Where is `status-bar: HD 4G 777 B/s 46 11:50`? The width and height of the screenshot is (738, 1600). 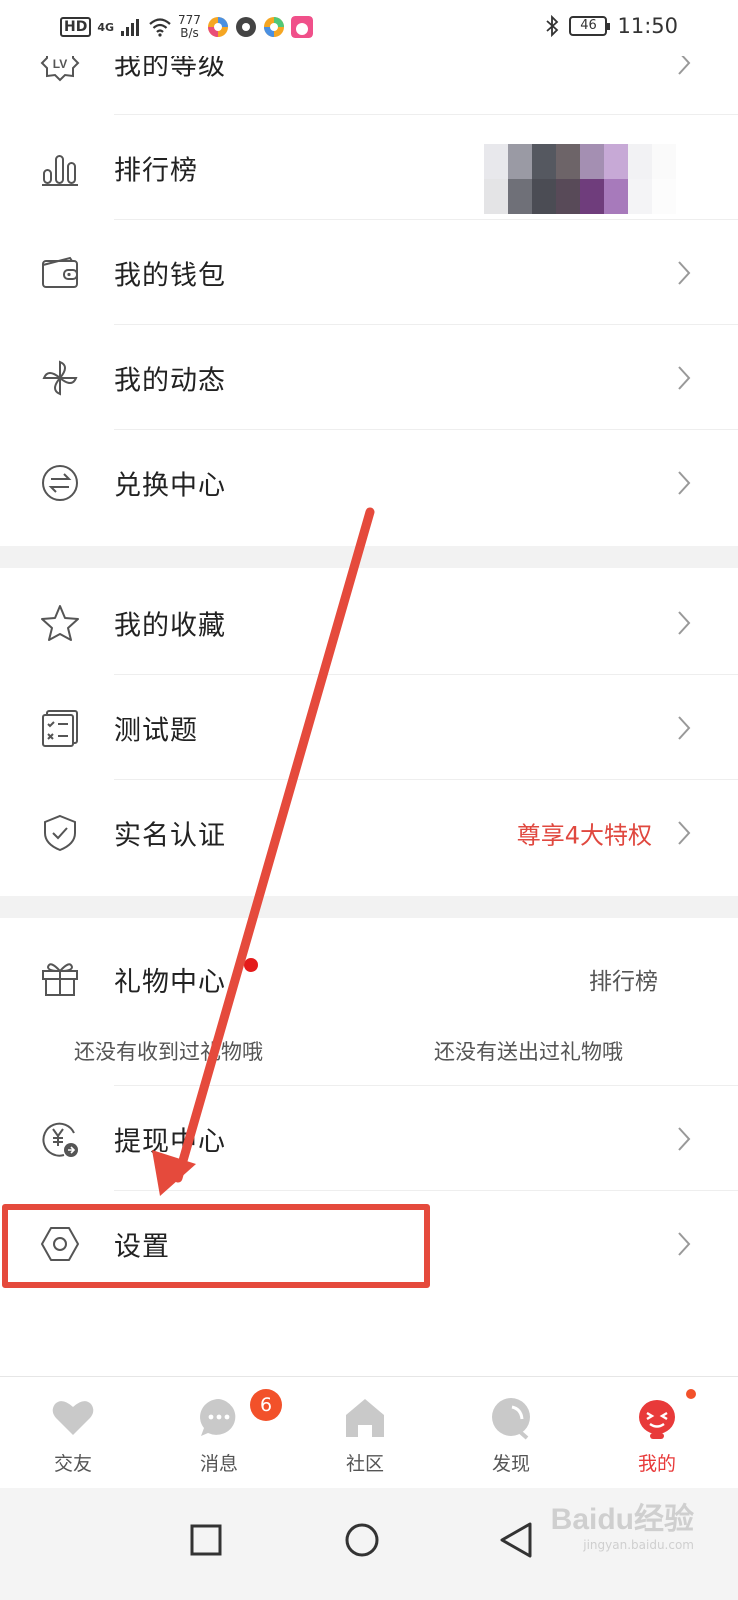 status-bar: HD 4G 777 B/s 46 11:50 is located at coordinates (369, 28).